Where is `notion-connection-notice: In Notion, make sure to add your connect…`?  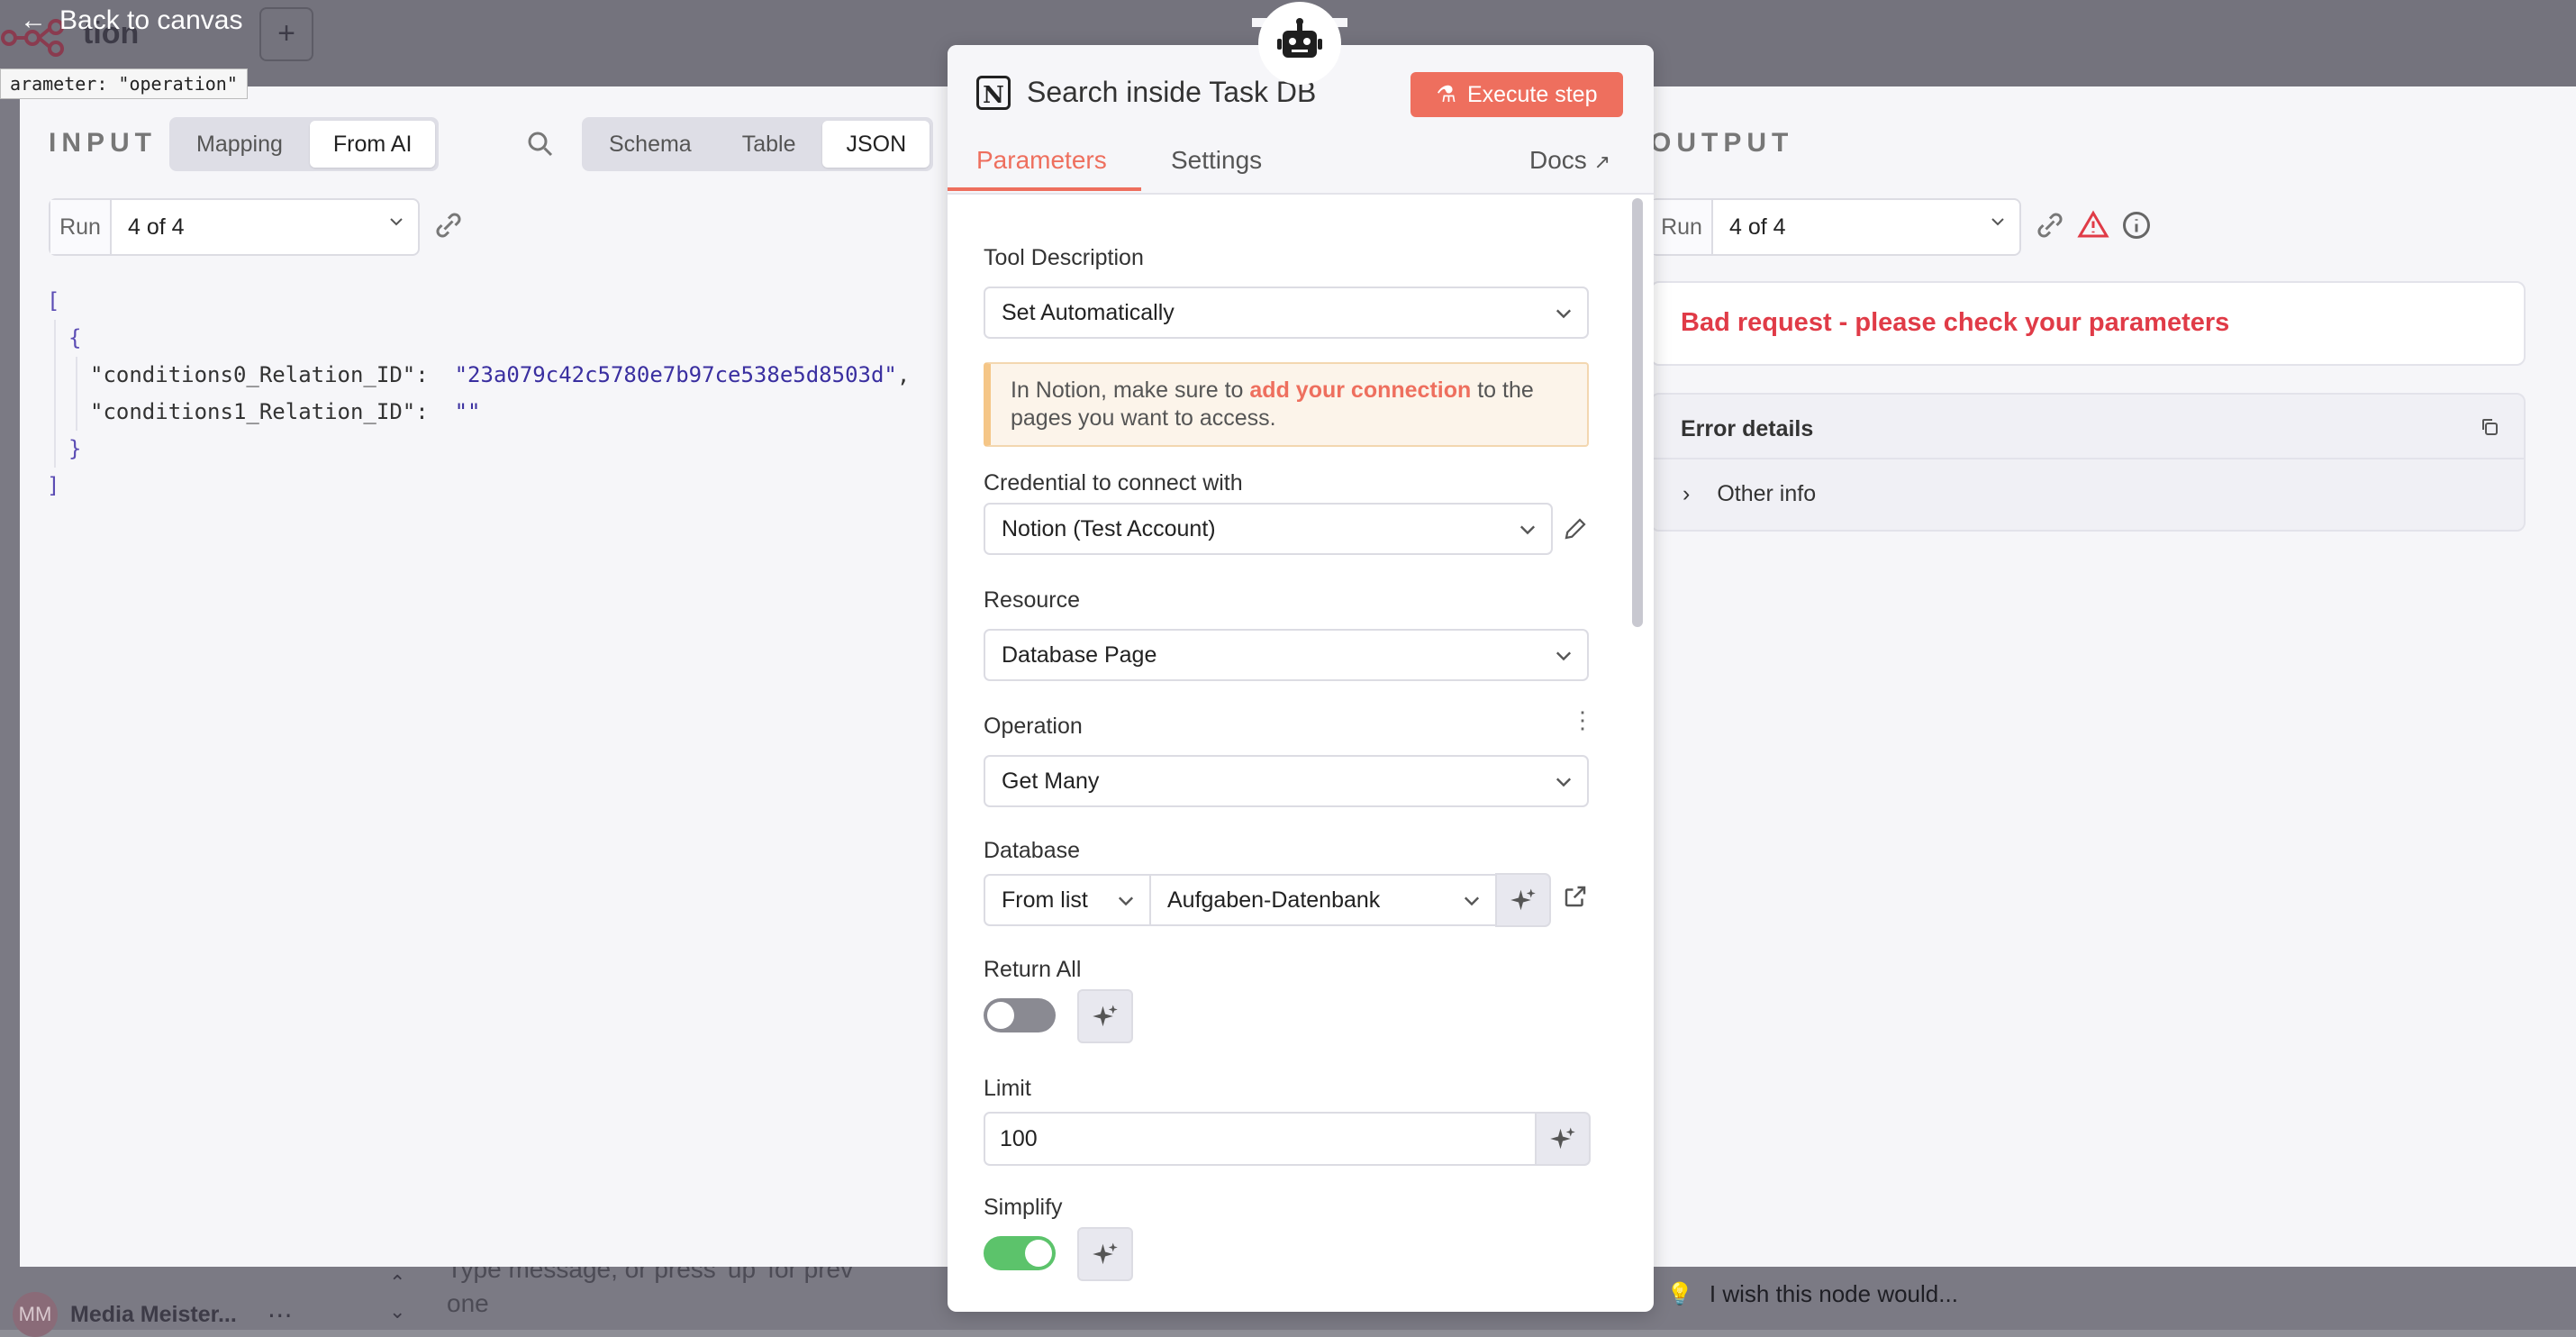 notion-connection-notice: In Notion, make sure to add your connect… is located at coordinates (1286, 404).